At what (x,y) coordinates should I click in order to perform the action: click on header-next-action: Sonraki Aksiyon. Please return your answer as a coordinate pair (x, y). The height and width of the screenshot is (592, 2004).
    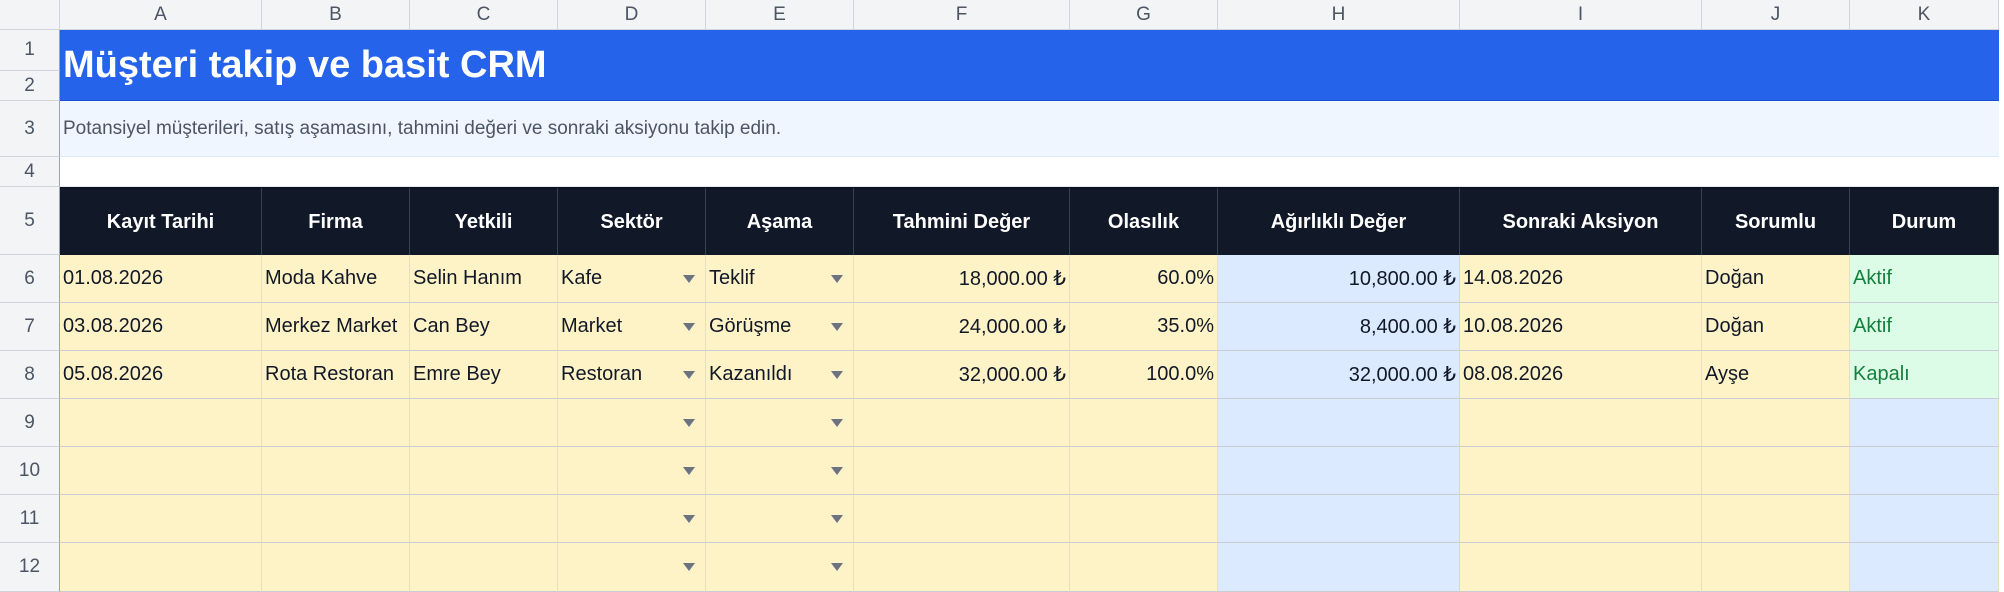
    Looking at the image, I should click on (1581, 221).